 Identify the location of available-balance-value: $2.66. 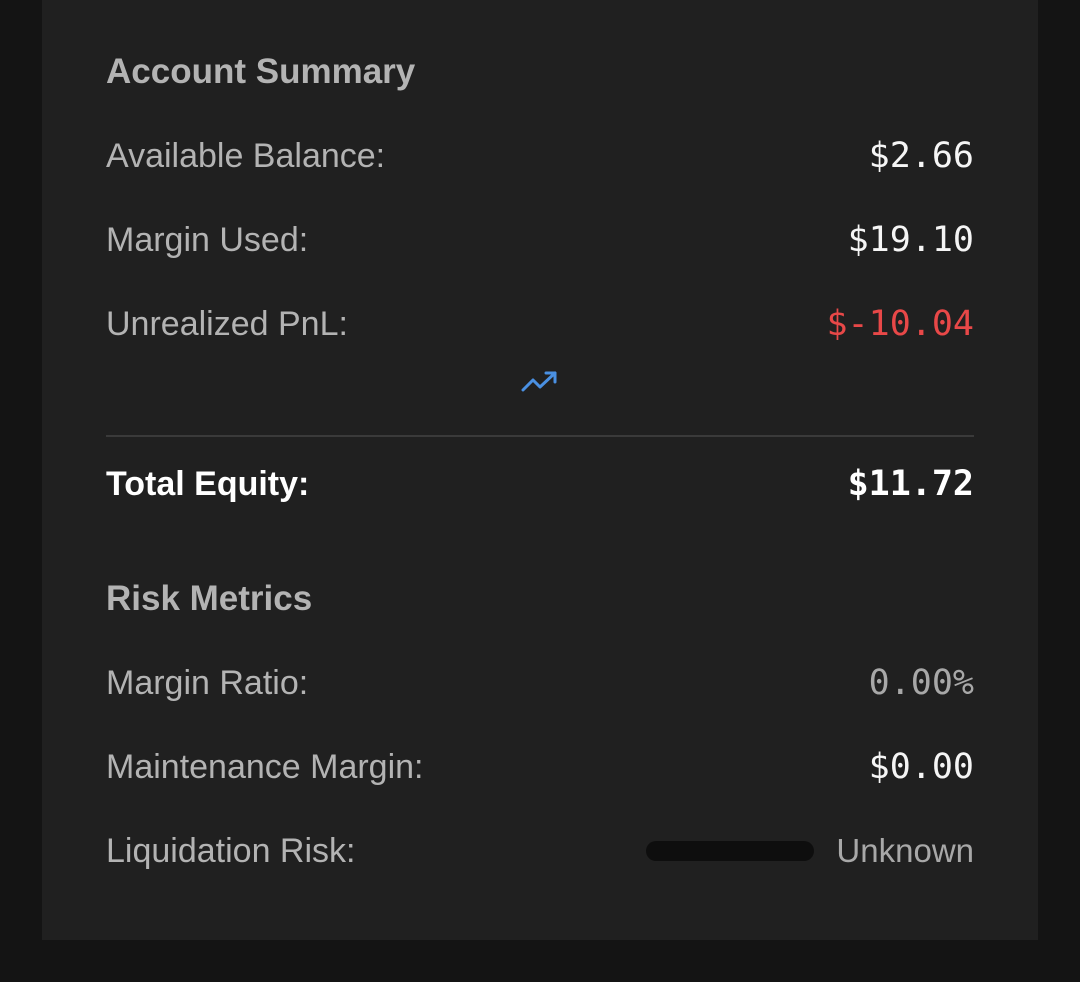
(921, 156).